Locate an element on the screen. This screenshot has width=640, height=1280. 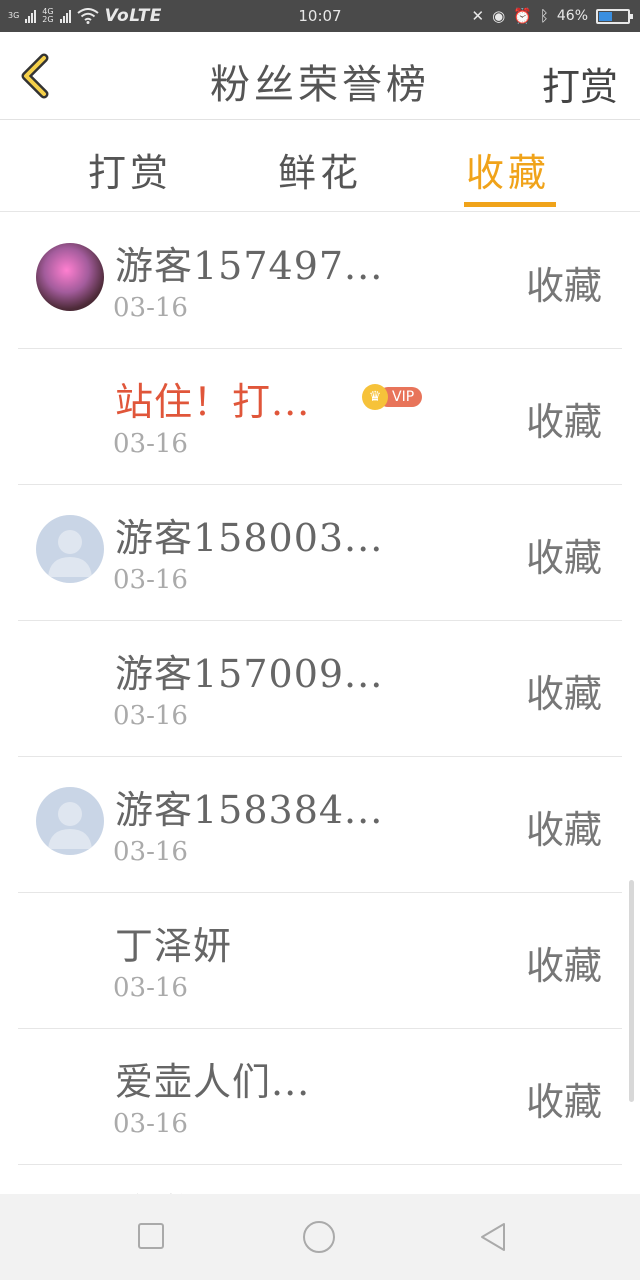
tab-bar: 打赏 鲜花 收藏 is located at coordinates (320, 166).